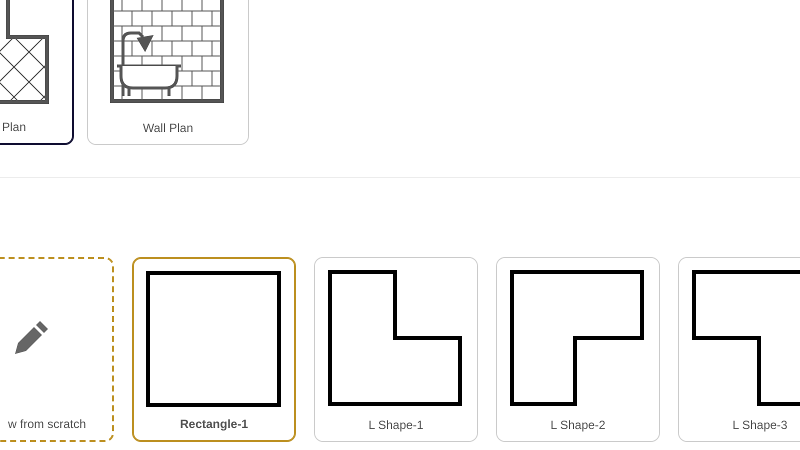 The image size is (800, 450). Describe the element at coordinates (37, 72) in the screenshot. I see `plan-type-card: Plan` at that location.